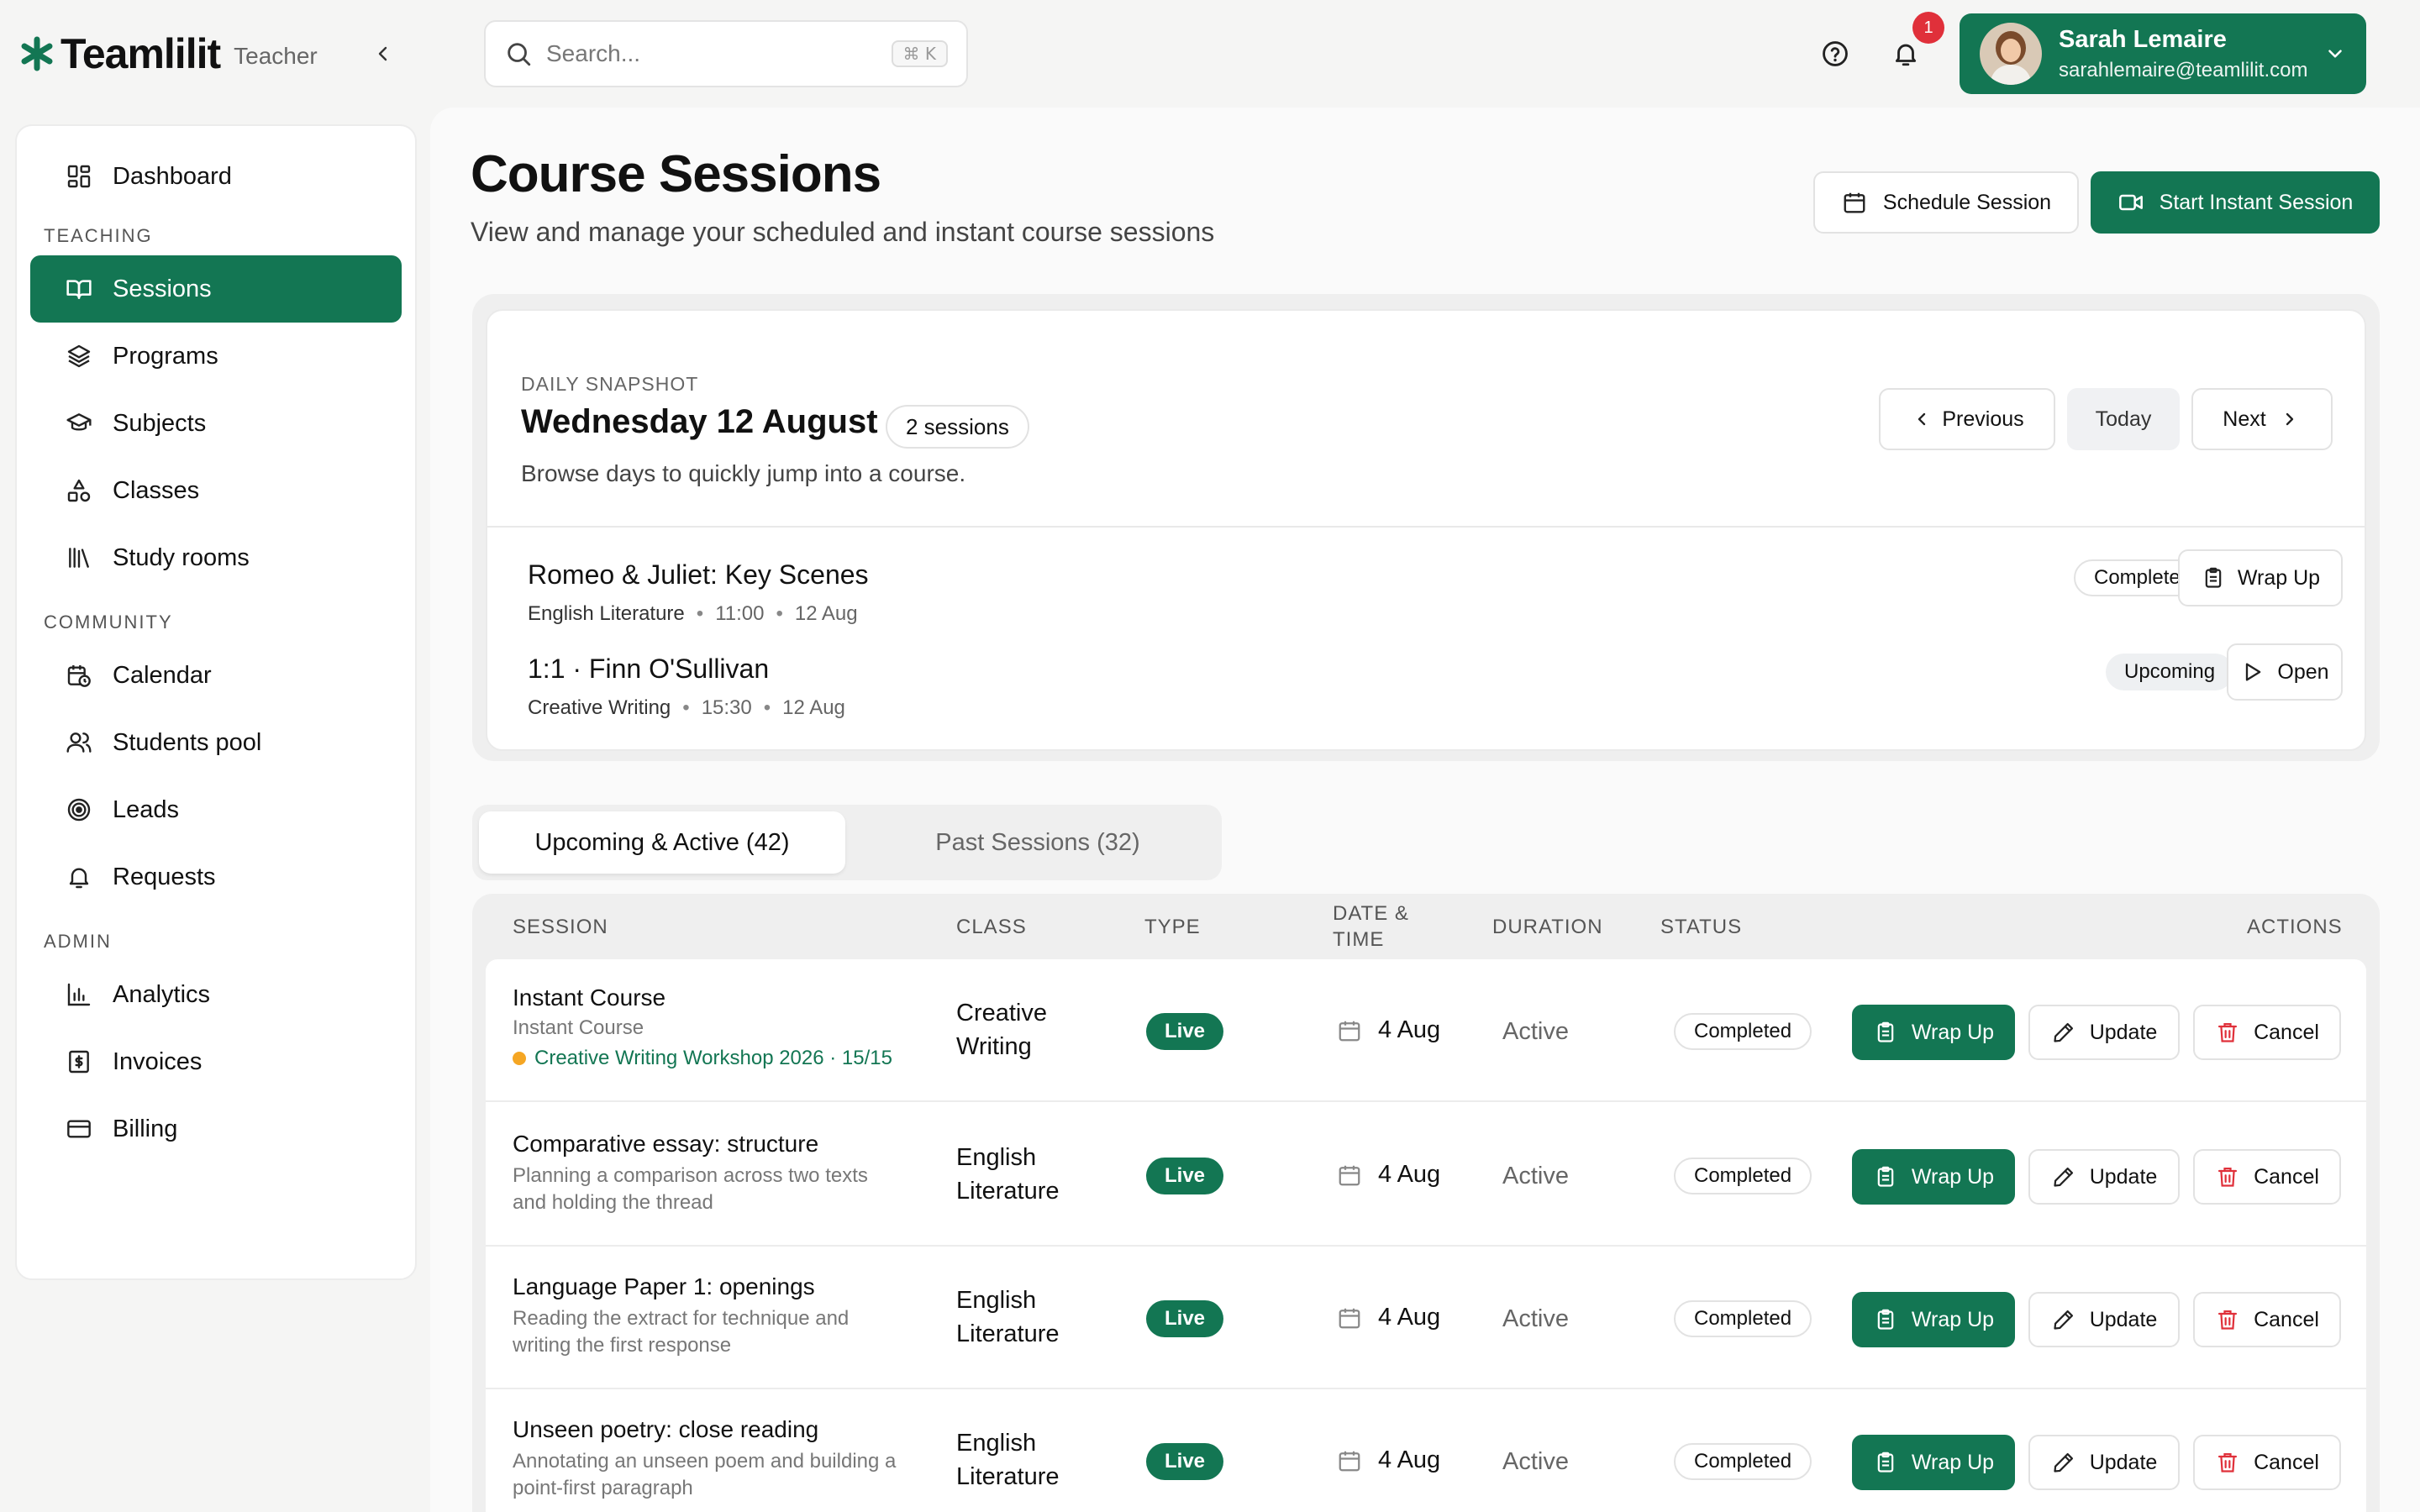 This screenshot has height=1512, width=2420. I want to click on user-menu: Sarah Lemaire sarahlemaire@teamlilit.com, so click(2163, 53).